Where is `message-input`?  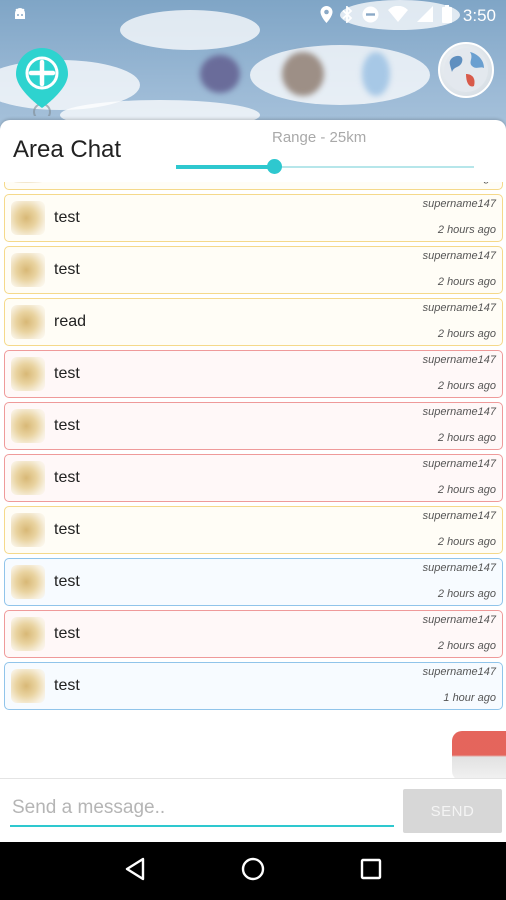 message-input is located at coordinates (202, 809).